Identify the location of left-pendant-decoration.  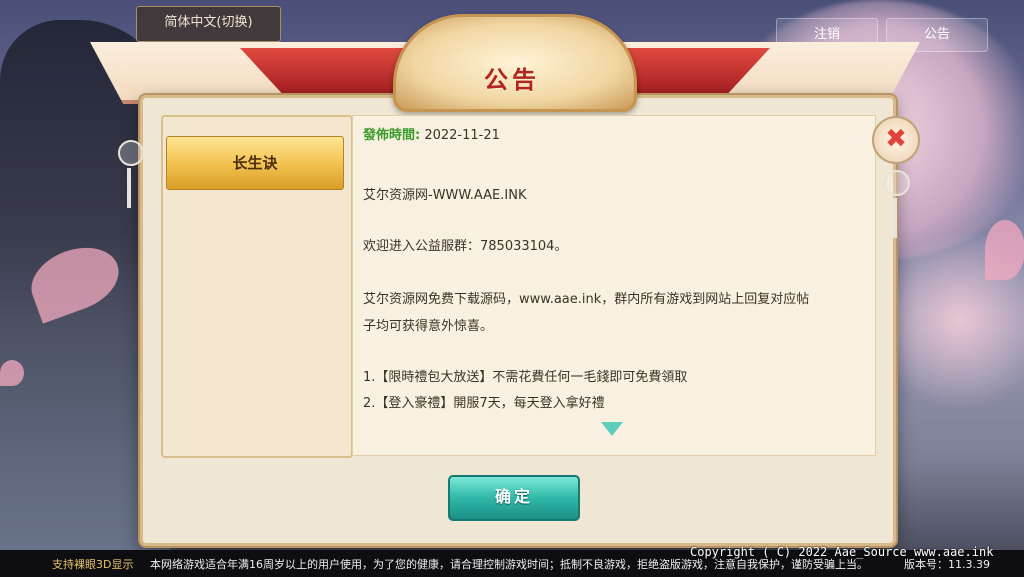
(131, 175).